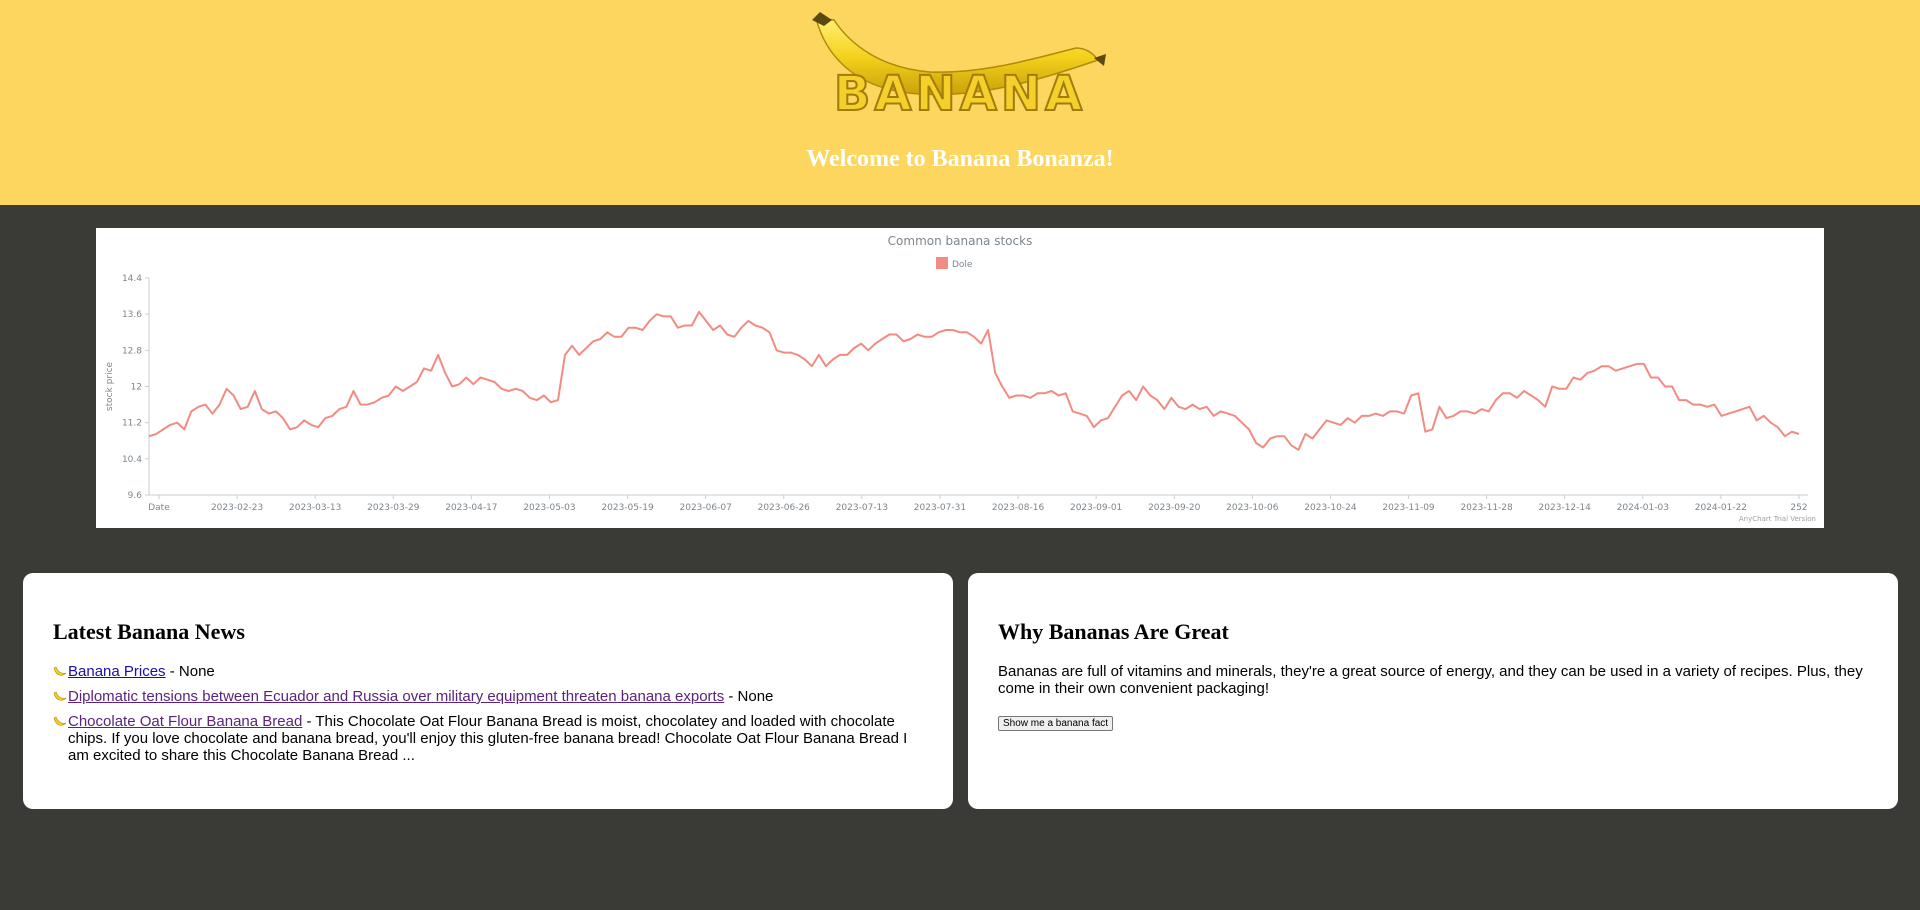  Describe the element at coordinates (159, 508) in the screenshot. I see `x-tick-label: Date` at that location.